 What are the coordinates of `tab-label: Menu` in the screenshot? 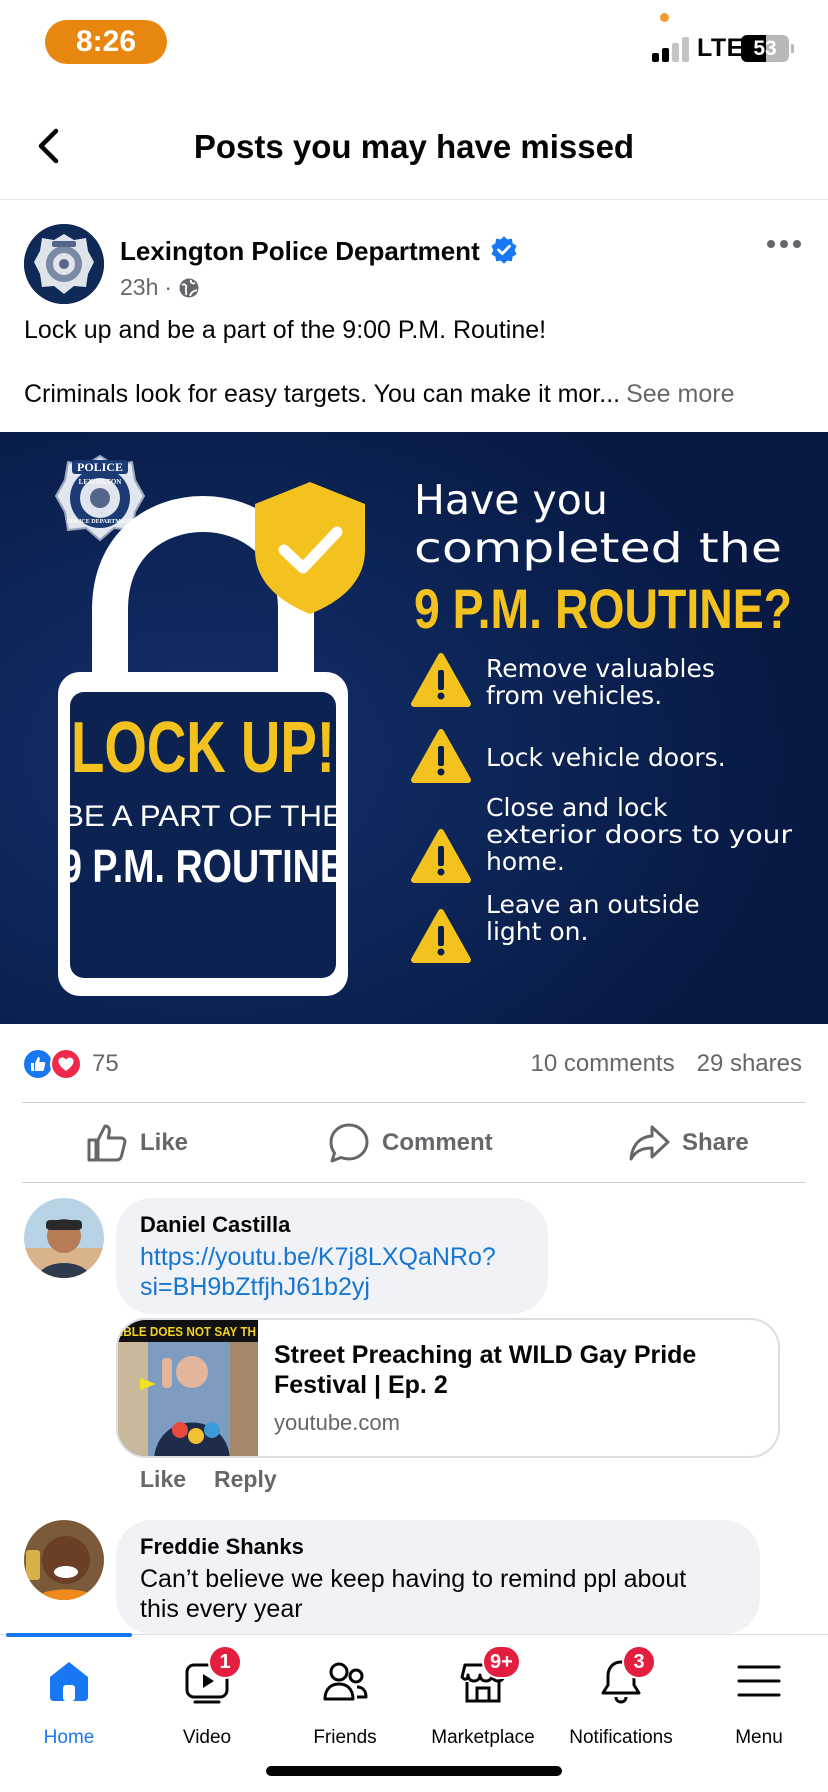 It's located at (759, 1737).